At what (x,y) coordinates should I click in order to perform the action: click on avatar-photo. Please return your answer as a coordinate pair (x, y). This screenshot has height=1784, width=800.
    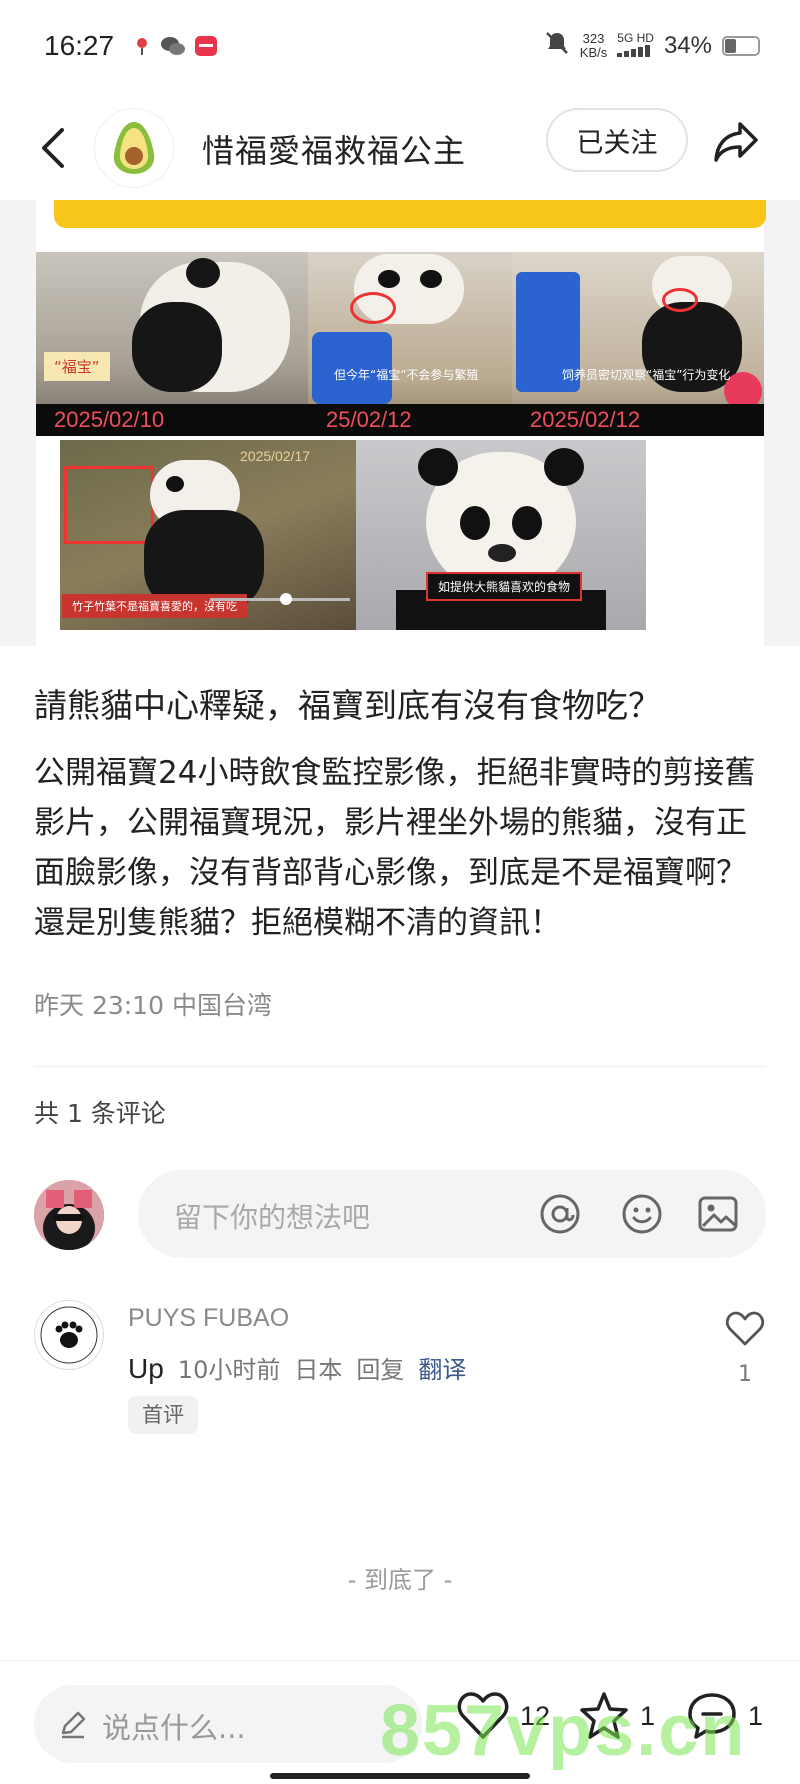
    Looking at the image, I should click on (69, 1215).